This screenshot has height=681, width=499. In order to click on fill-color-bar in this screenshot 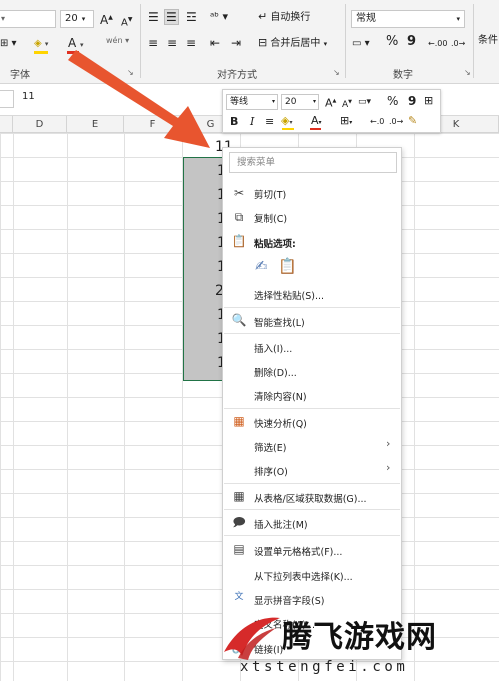, I will do `click(41, 52)`.